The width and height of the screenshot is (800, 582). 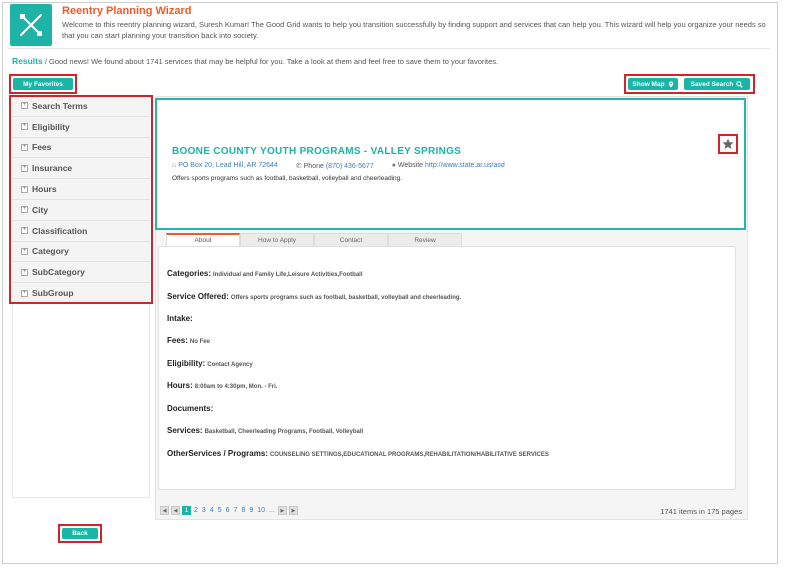 What do you see at coordinates (243, 510) in the screenshot?
I see `page-link: 8` at bounding box center [243, 510].